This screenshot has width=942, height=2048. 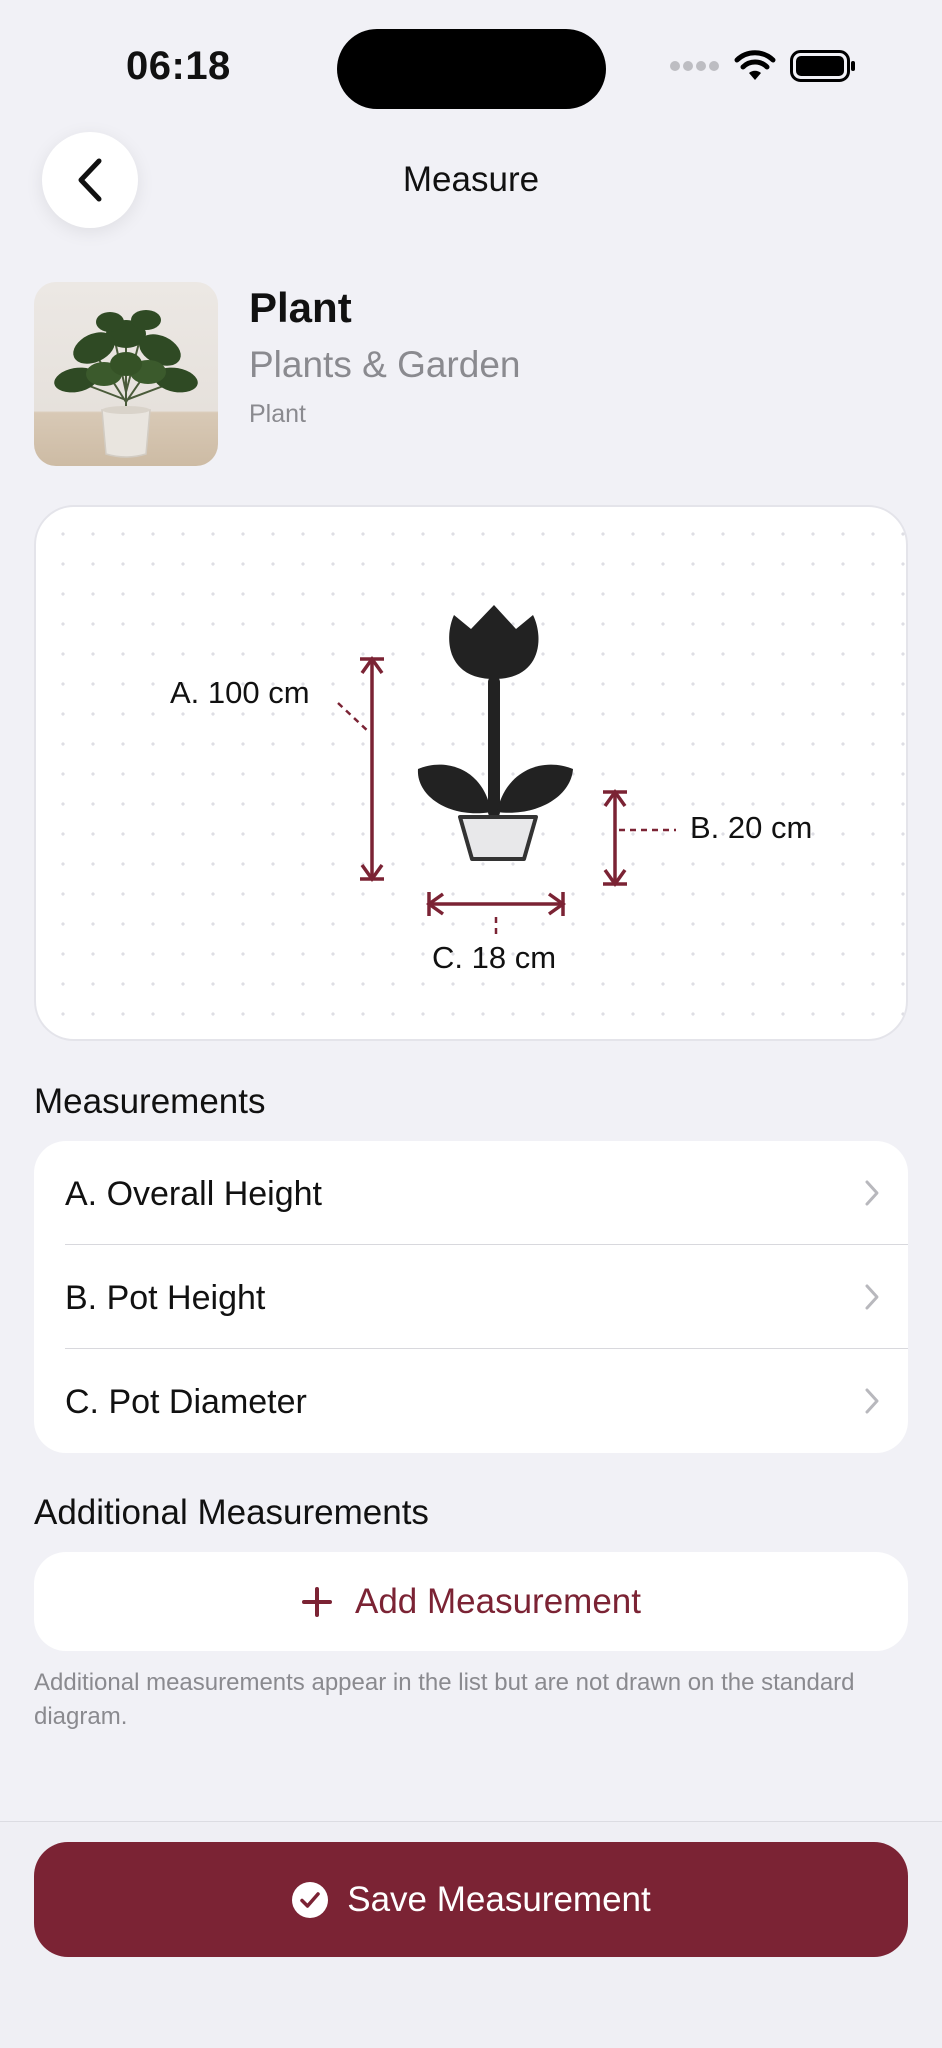 I want to click on product-thumbnail, so click(x=126, y=374).